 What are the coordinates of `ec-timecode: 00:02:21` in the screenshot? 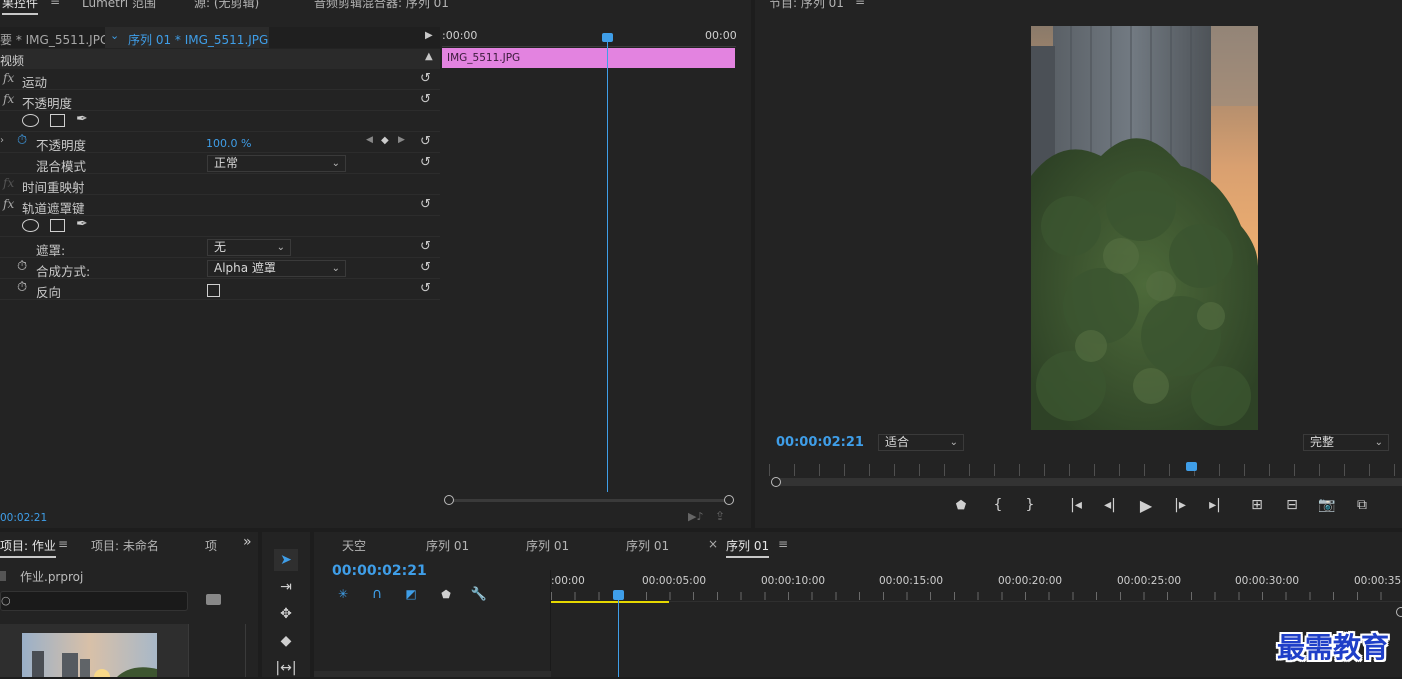 It's located at (23, 518).